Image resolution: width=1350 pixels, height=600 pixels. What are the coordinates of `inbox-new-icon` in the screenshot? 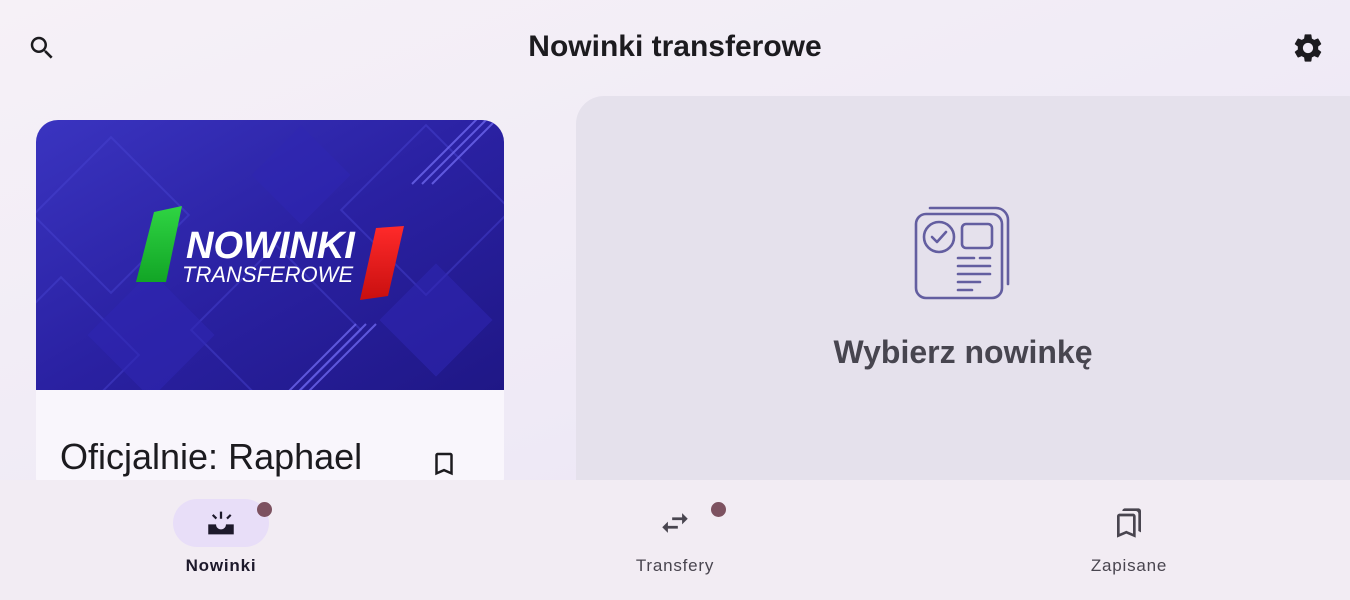 It's located at (221, 523).